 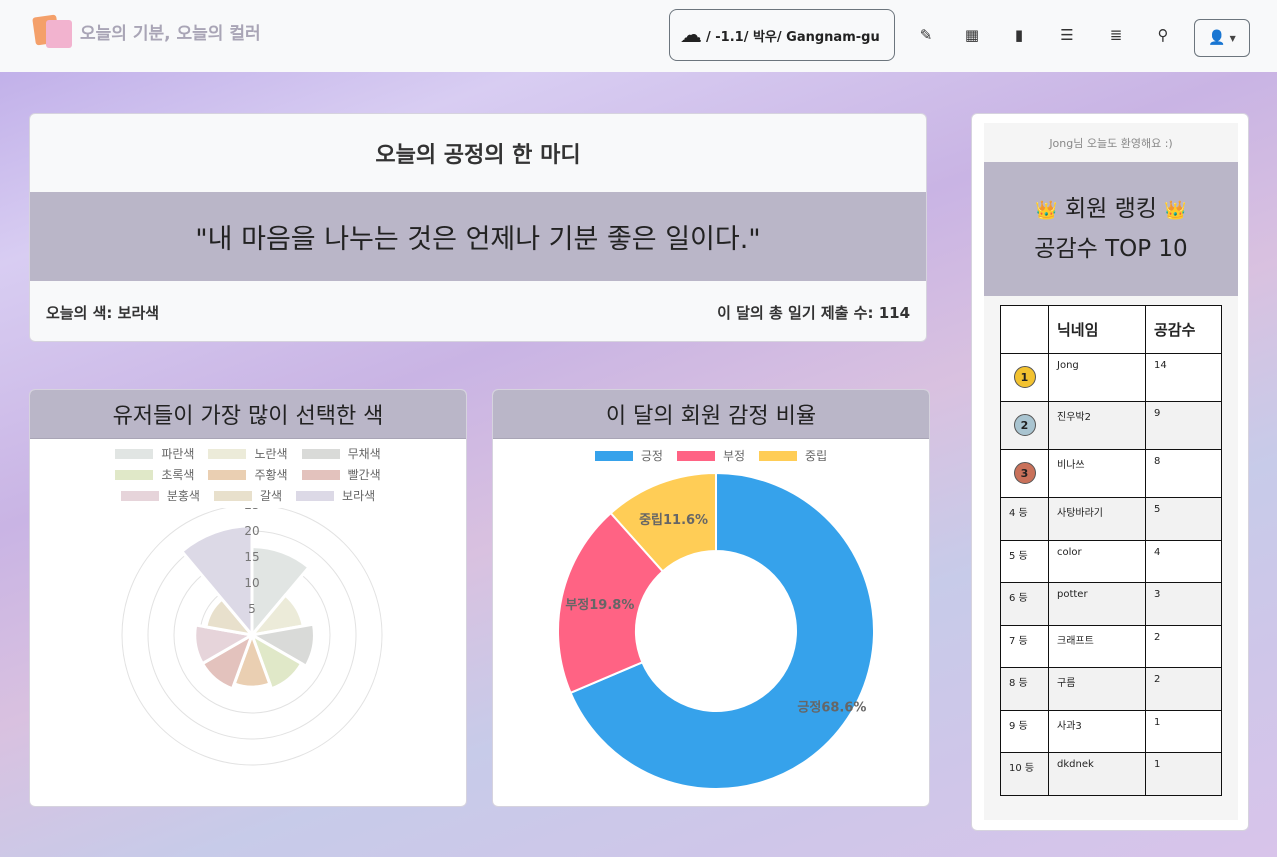 What do you see at coordinates (53, 31) in the screenshot?
I see `logo-icon` at bounding box center [53, 31].